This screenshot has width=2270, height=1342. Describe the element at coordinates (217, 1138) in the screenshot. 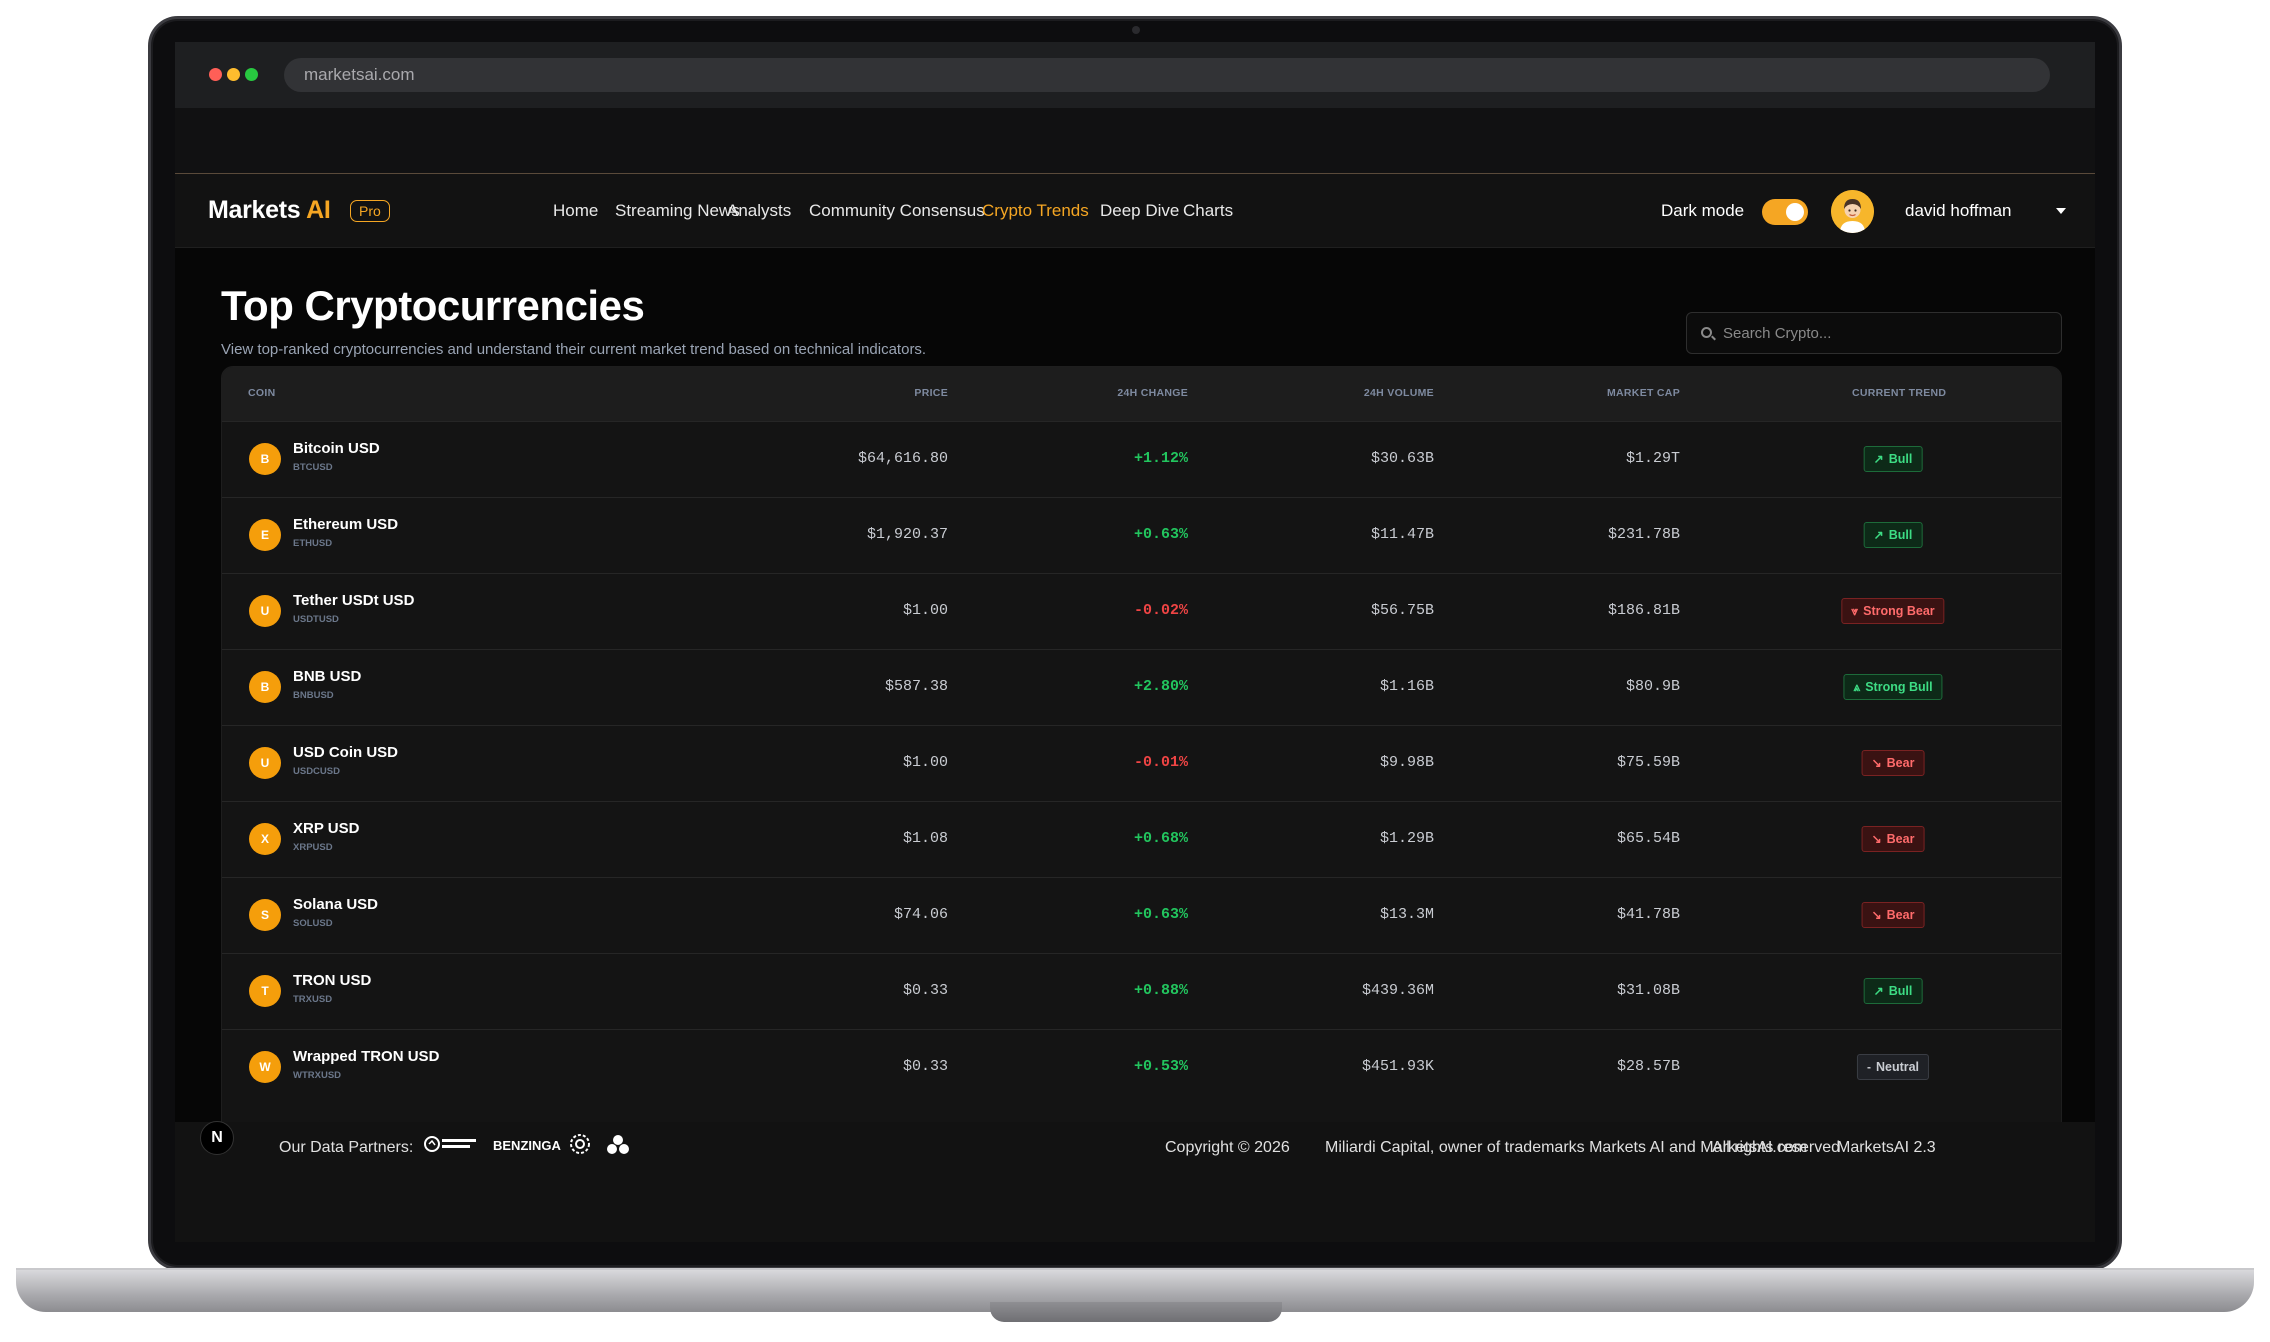

I see `n-badge: N` at that location.